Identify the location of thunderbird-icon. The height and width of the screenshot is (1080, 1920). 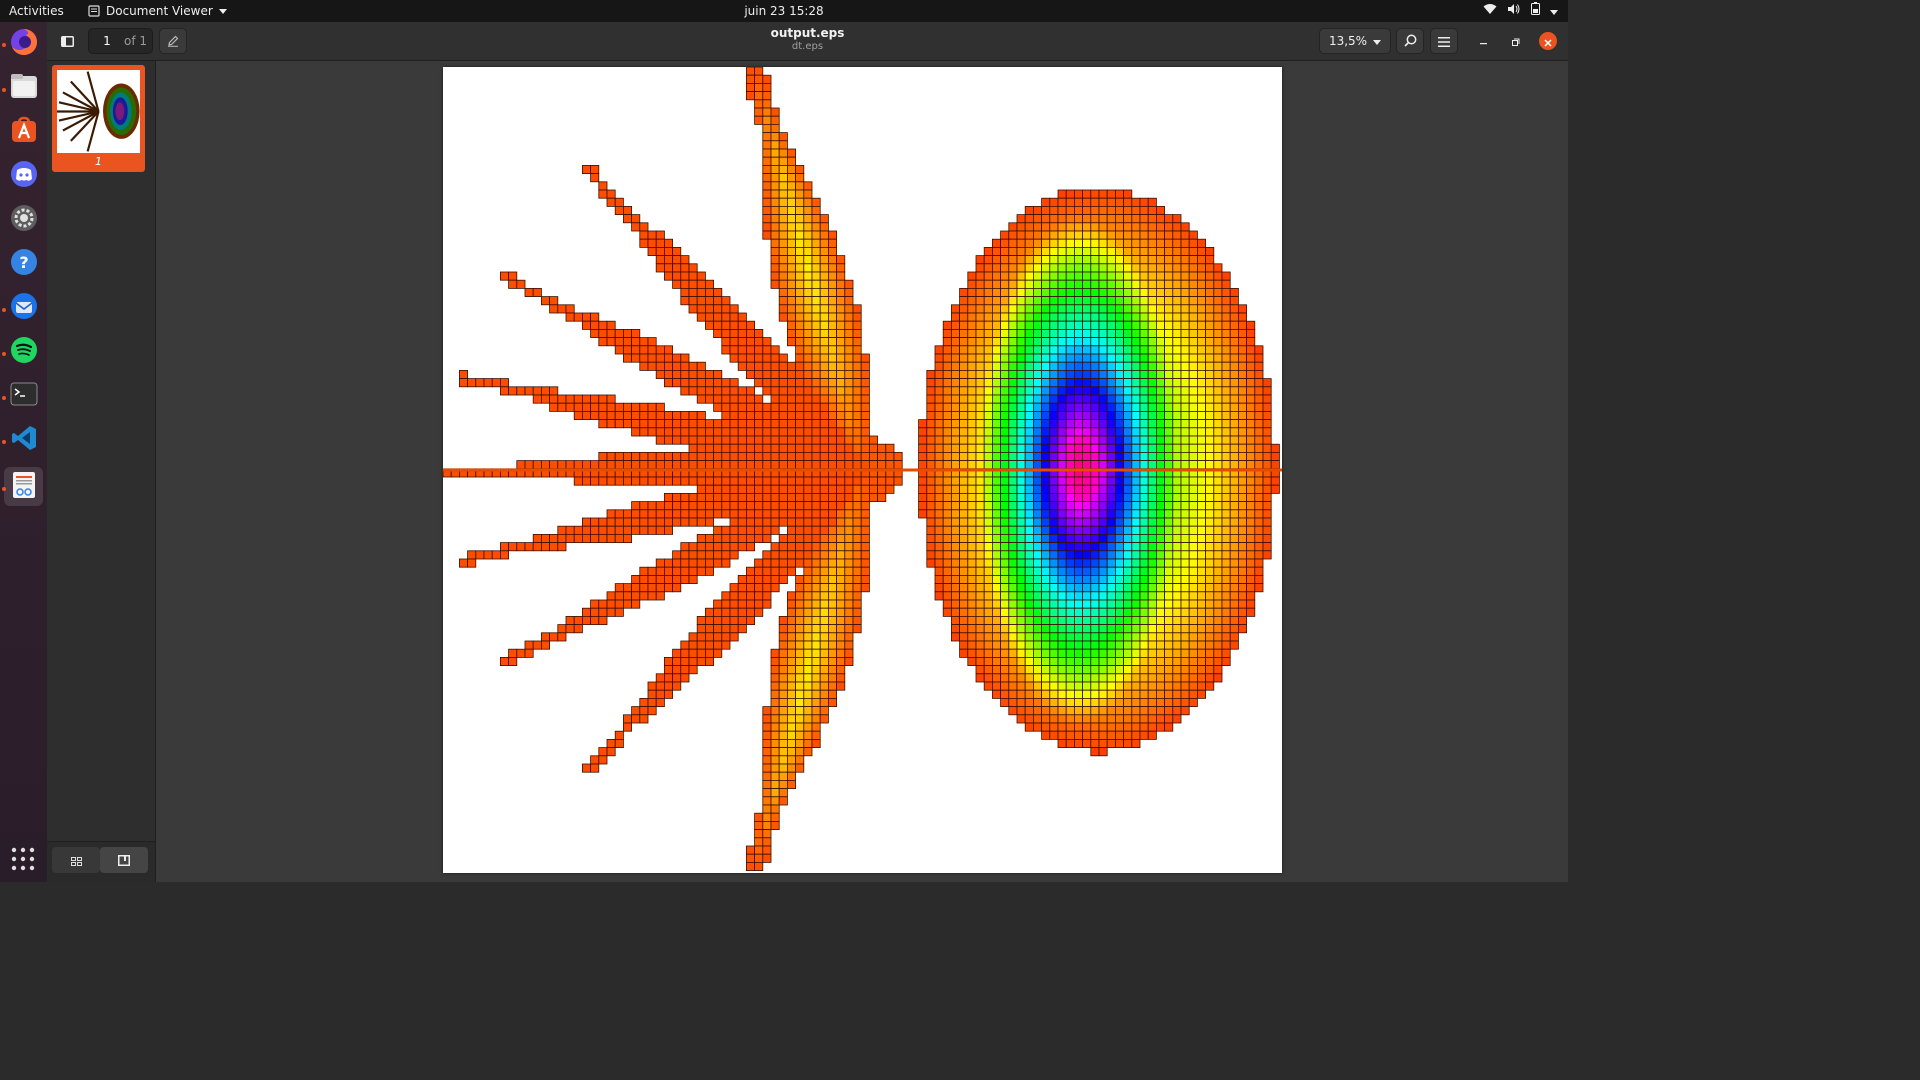
(24, 308).